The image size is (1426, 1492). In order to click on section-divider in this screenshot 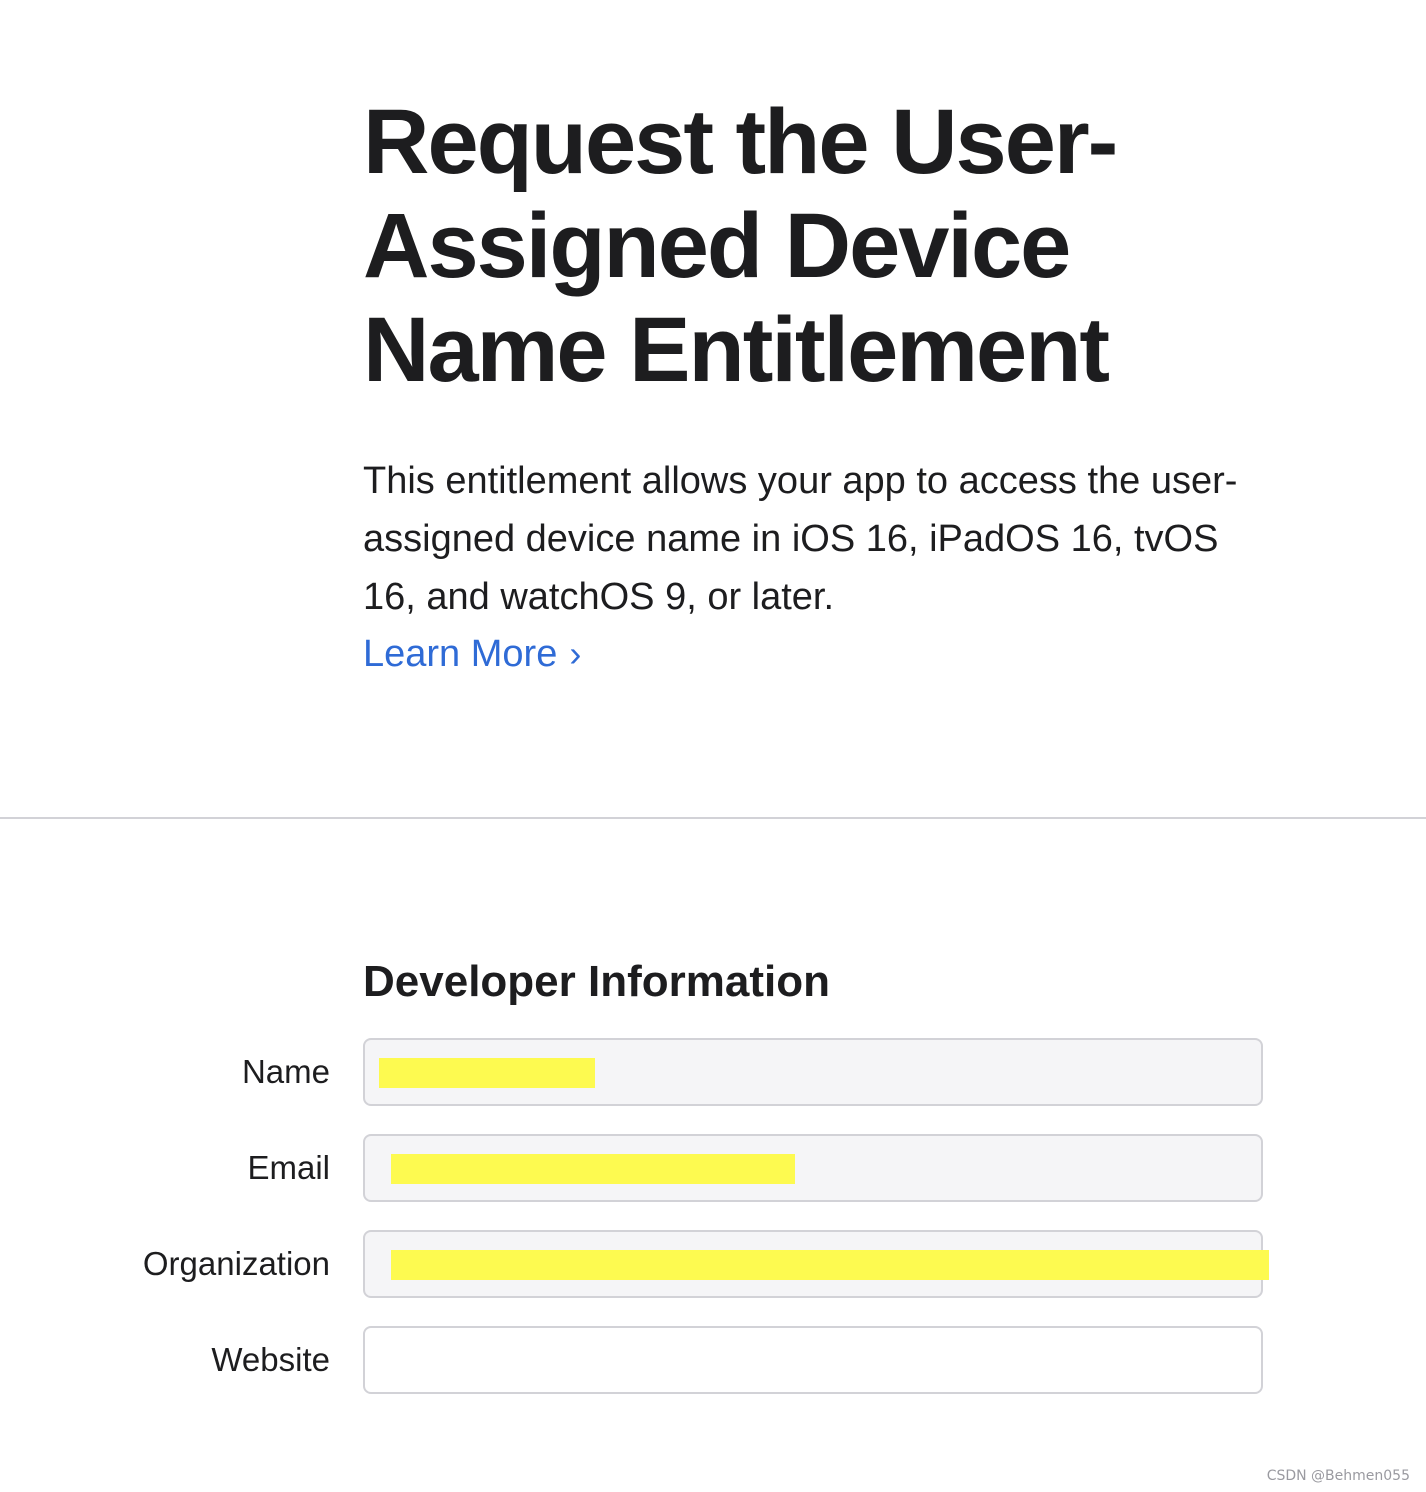, I will do `click(713, 818)`.